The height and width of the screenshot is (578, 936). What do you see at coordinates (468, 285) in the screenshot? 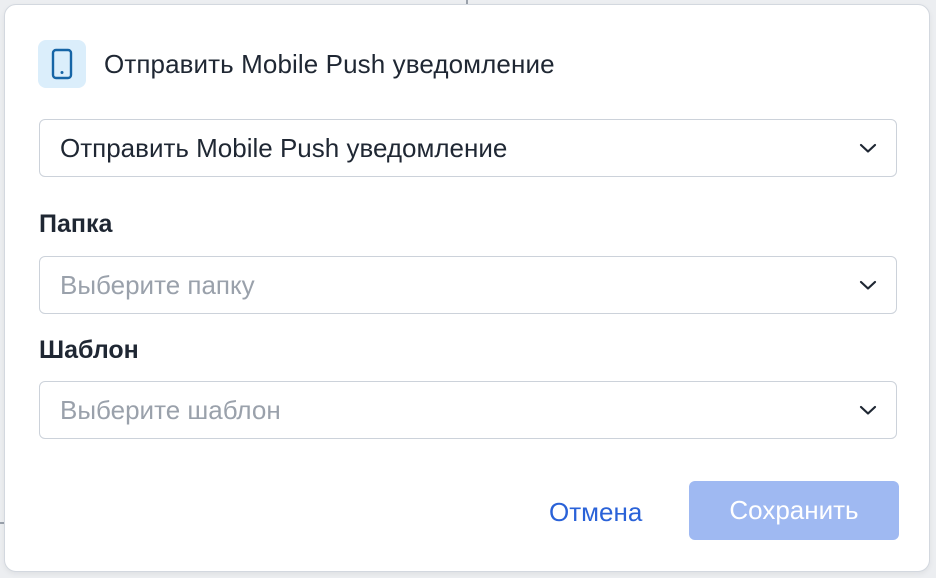
I see `folder-select: Выберите папку` at bounding box center [468, 285].